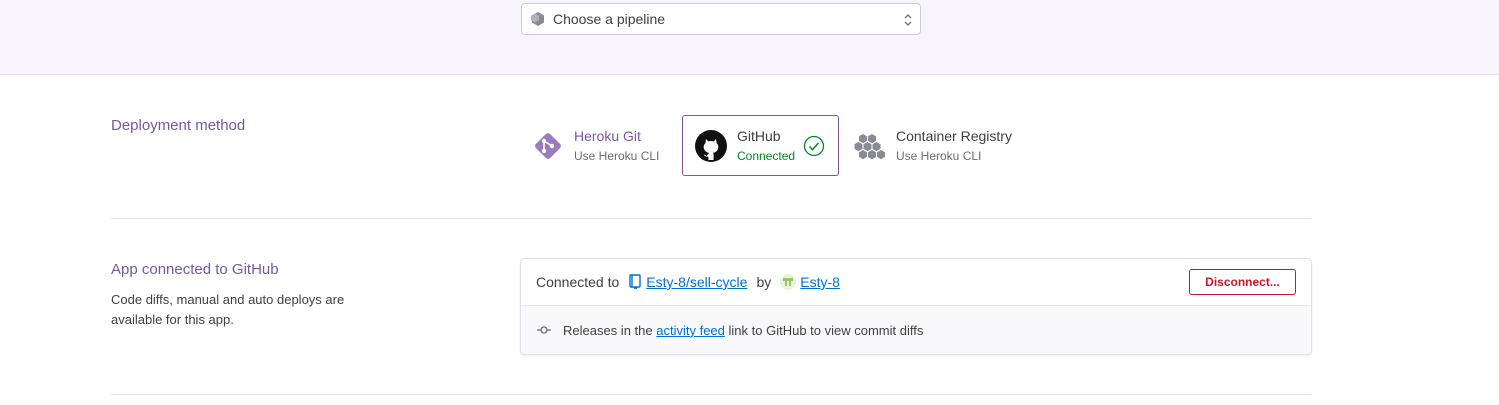 The image size is (1499, 405). What do you see at coordinates (696, 282) in the screenshot?
I see `repo-link: Esty-8/sell-cycle` at bounding box center [696, 282].